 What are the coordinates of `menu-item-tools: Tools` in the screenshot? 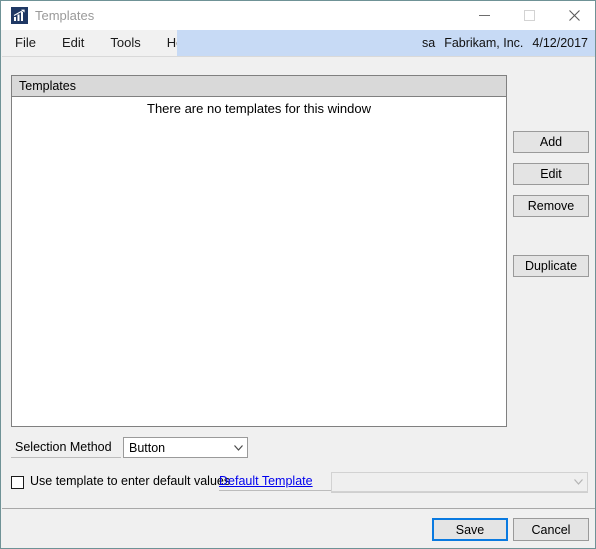 It's located at (125, 43).